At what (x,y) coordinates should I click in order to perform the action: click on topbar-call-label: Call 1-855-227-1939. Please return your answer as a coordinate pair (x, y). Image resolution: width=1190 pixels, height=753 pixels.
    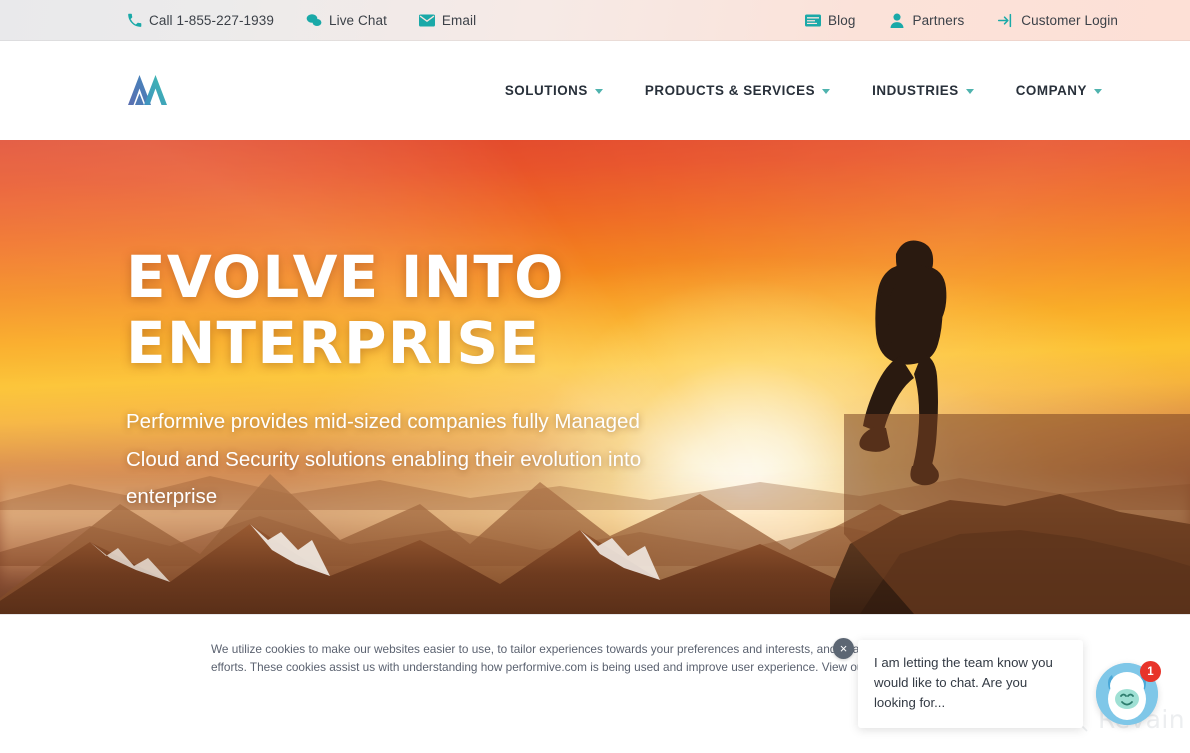
    Looking at the image, I should click on (211, 20).